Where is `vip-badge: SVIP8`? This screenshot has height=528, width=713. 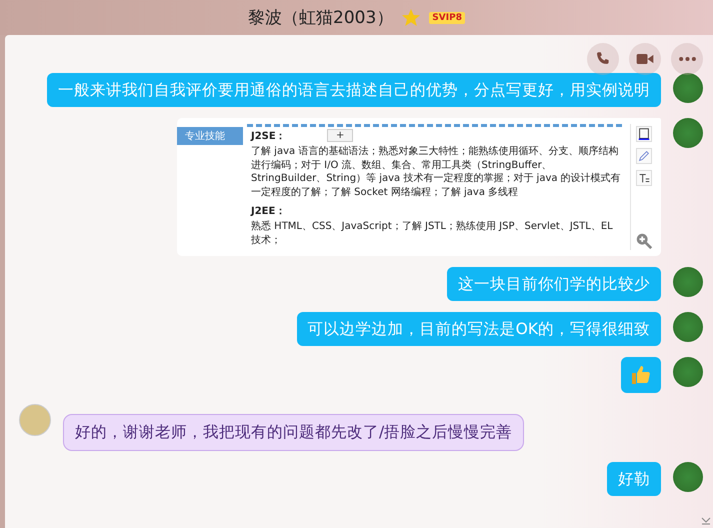
vip-badge: SVIP8 is located at coordinates (447, 18).